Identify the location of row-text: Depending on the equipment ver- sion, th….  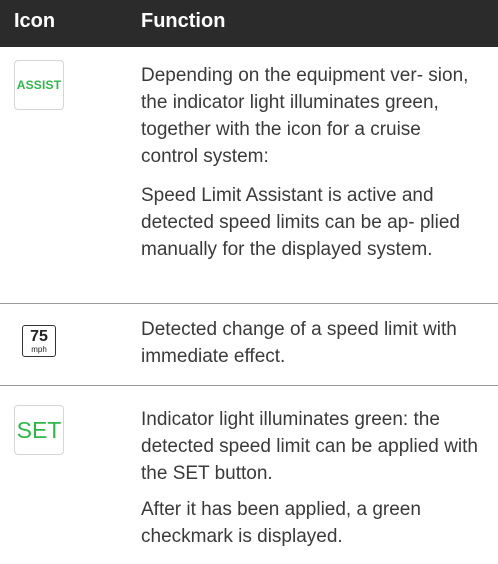
(305, 116).